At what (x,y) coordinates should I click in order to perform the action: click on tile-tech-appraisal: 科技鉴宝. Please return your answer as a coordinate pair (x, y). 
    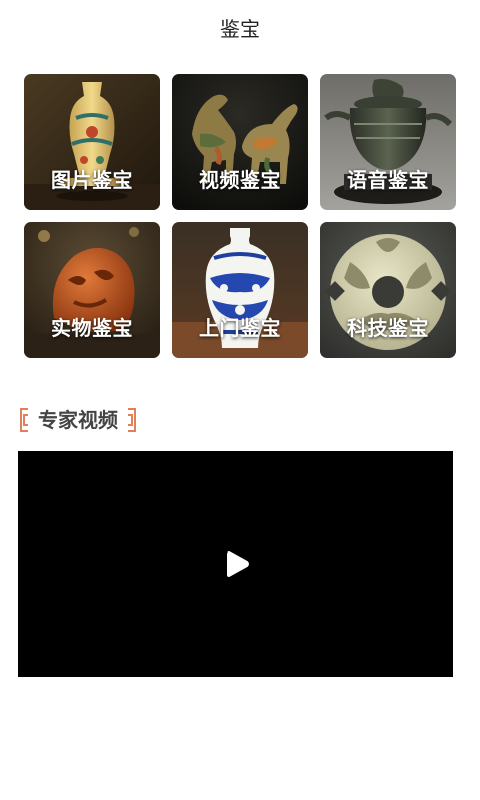
    Looking at the image, I should click on (388, 290).